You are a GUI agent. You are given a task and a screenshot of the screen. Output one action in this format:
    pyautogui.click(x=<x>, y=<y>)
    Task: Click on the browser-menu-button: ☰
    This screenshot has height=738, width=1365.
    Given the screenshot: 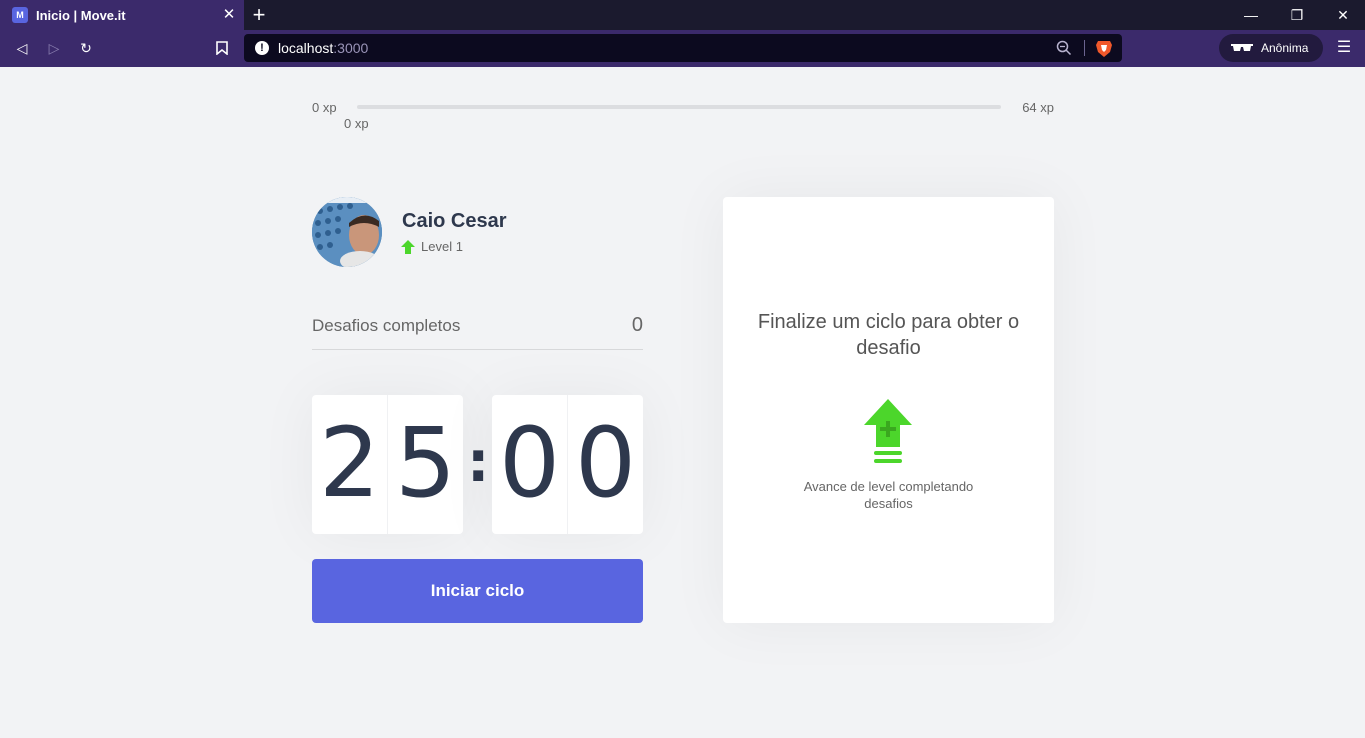 What is the action you would take?
    pyautogui.click(x=1344, y=48)
    